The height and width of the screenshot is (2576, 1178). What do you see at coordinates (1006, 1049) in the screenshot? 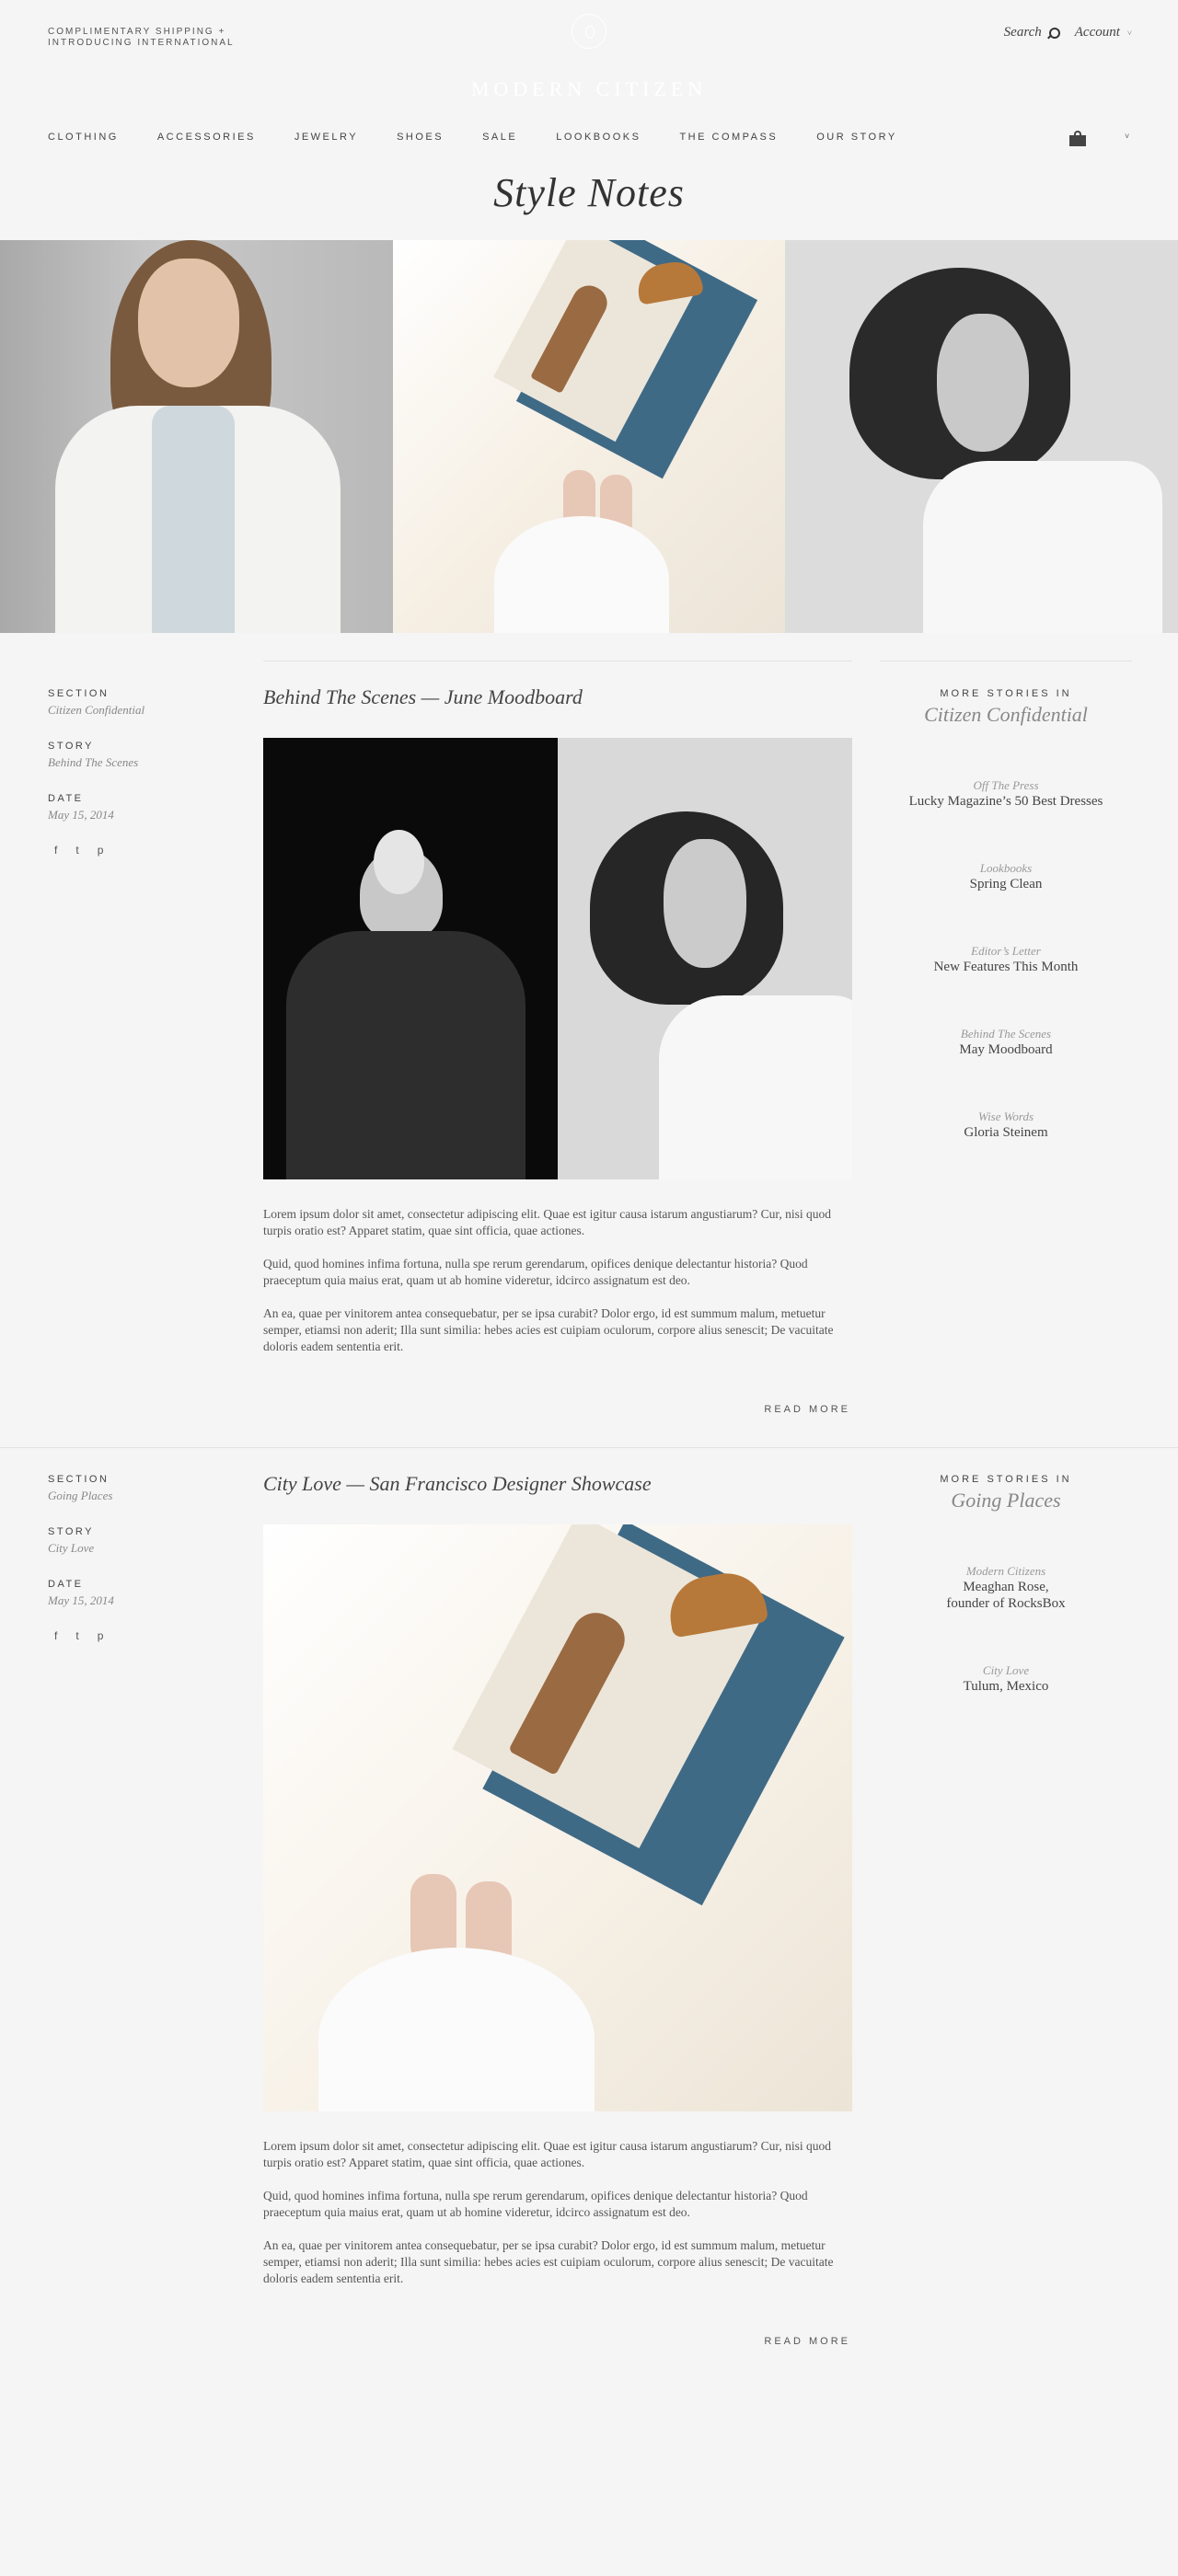
I see `story-title: May Moodboard` at bounding box center [1006, 1049].